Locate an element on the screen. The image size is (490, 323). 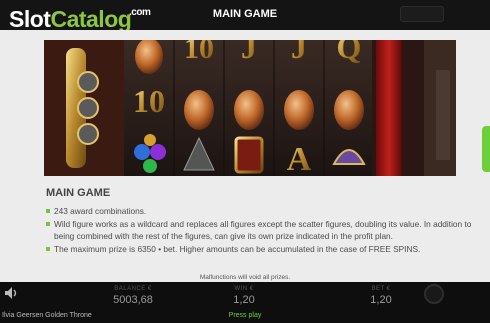
balance-label: BALANCE € is located at coordinates (133, 289).